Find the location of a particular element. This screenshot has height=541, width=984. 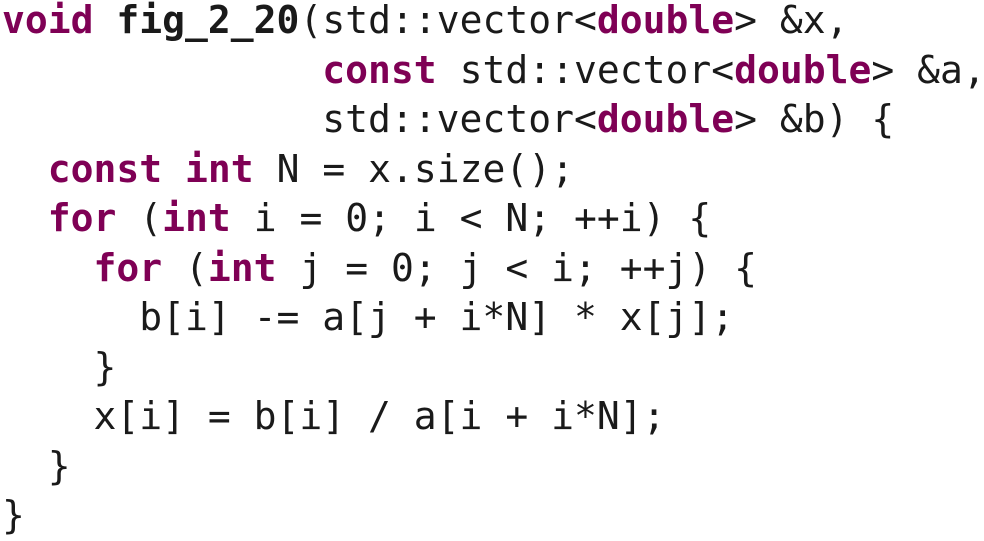

code-line: std::vector<double> &b) { is located at coordinates (493, 120).